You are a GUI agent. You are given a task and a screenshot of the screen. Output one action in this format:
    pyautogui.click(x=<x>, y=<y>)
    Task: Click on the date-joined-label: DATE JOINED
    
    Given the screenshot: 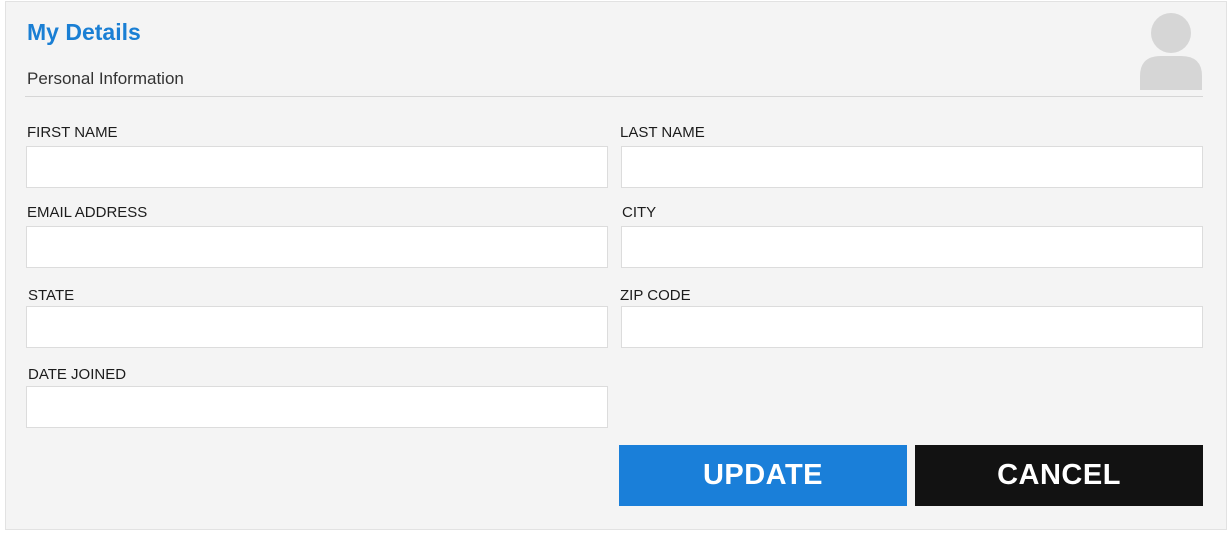 What is the action you would take?
    pyautogui.click(x=77, y=374)
    